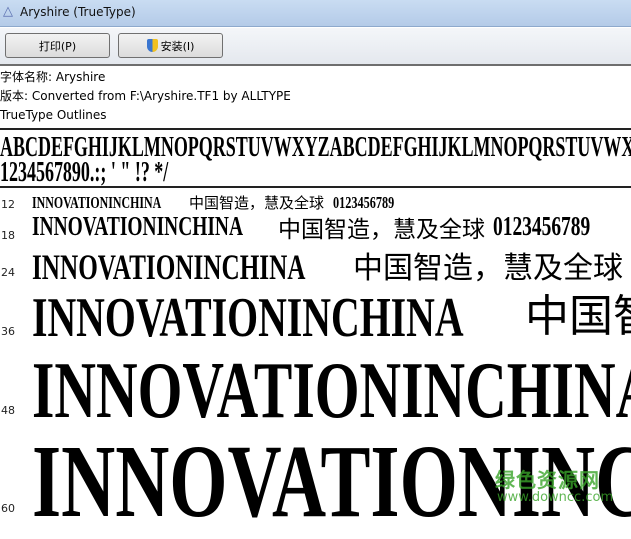  Describe the element at coordinates (78, 12) in the screenshot. I see `window-title: Aryshire (TrueType)` at that location.